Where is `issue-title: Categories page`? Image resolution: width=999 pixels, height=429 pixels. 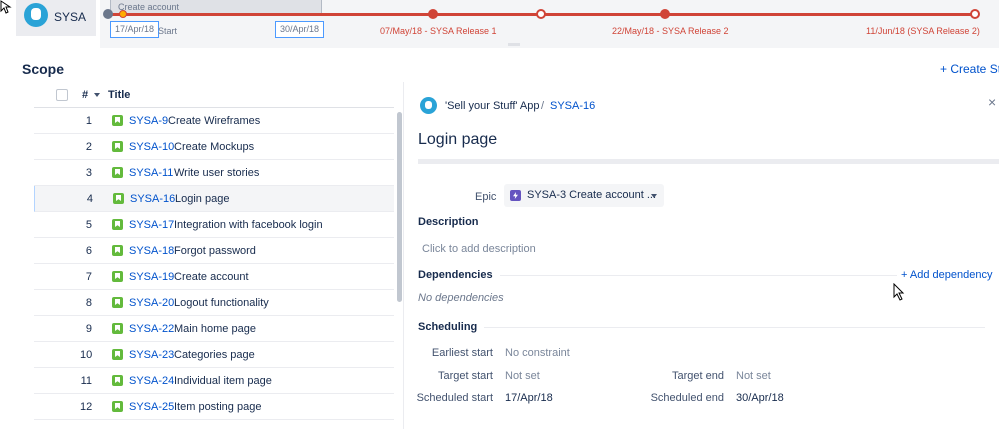
issue-title: Categories page is located at coordinates (214, 355).